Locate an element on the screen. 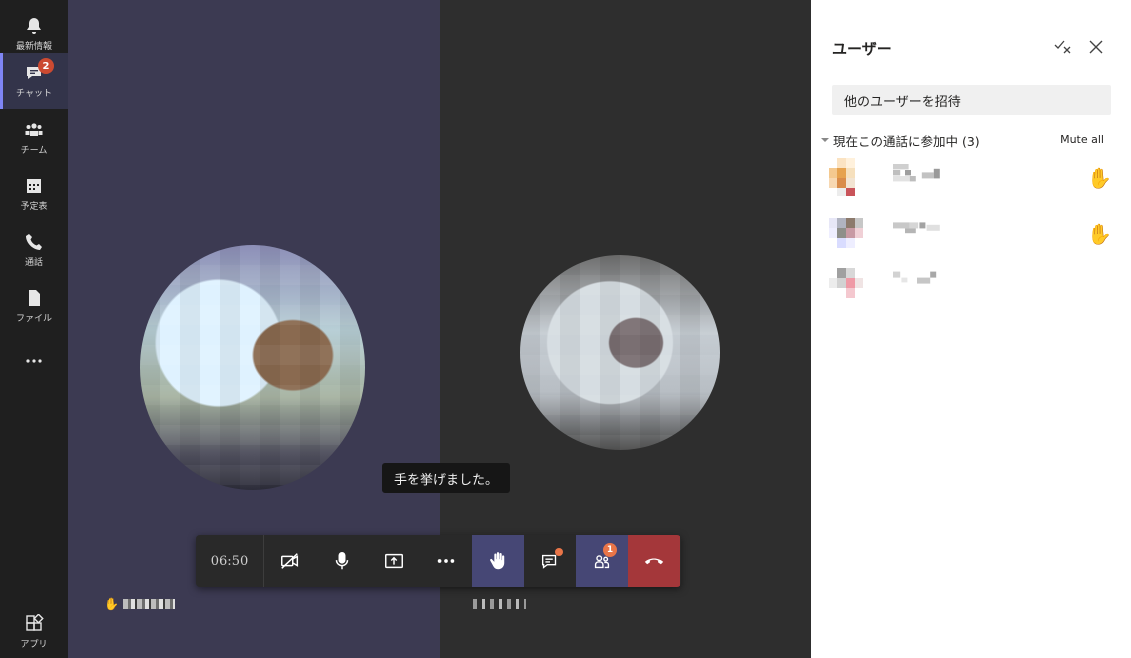 This screenshot has width=1131, height=658. raise-hand-button is located at coordinates (498, 561).